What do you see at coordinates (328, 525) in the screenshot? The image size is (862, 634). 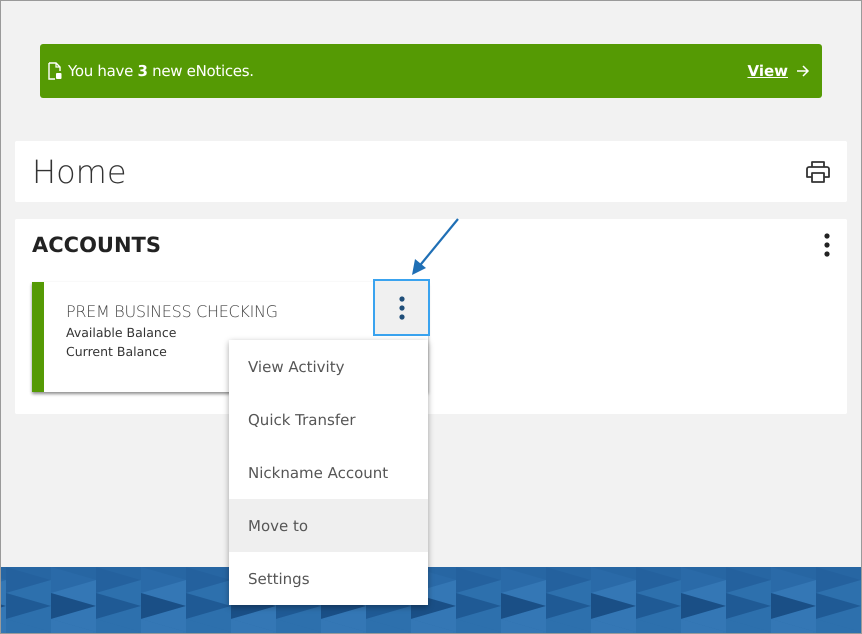 I see `menu-item: Move to` at bounding box center [328, 525].